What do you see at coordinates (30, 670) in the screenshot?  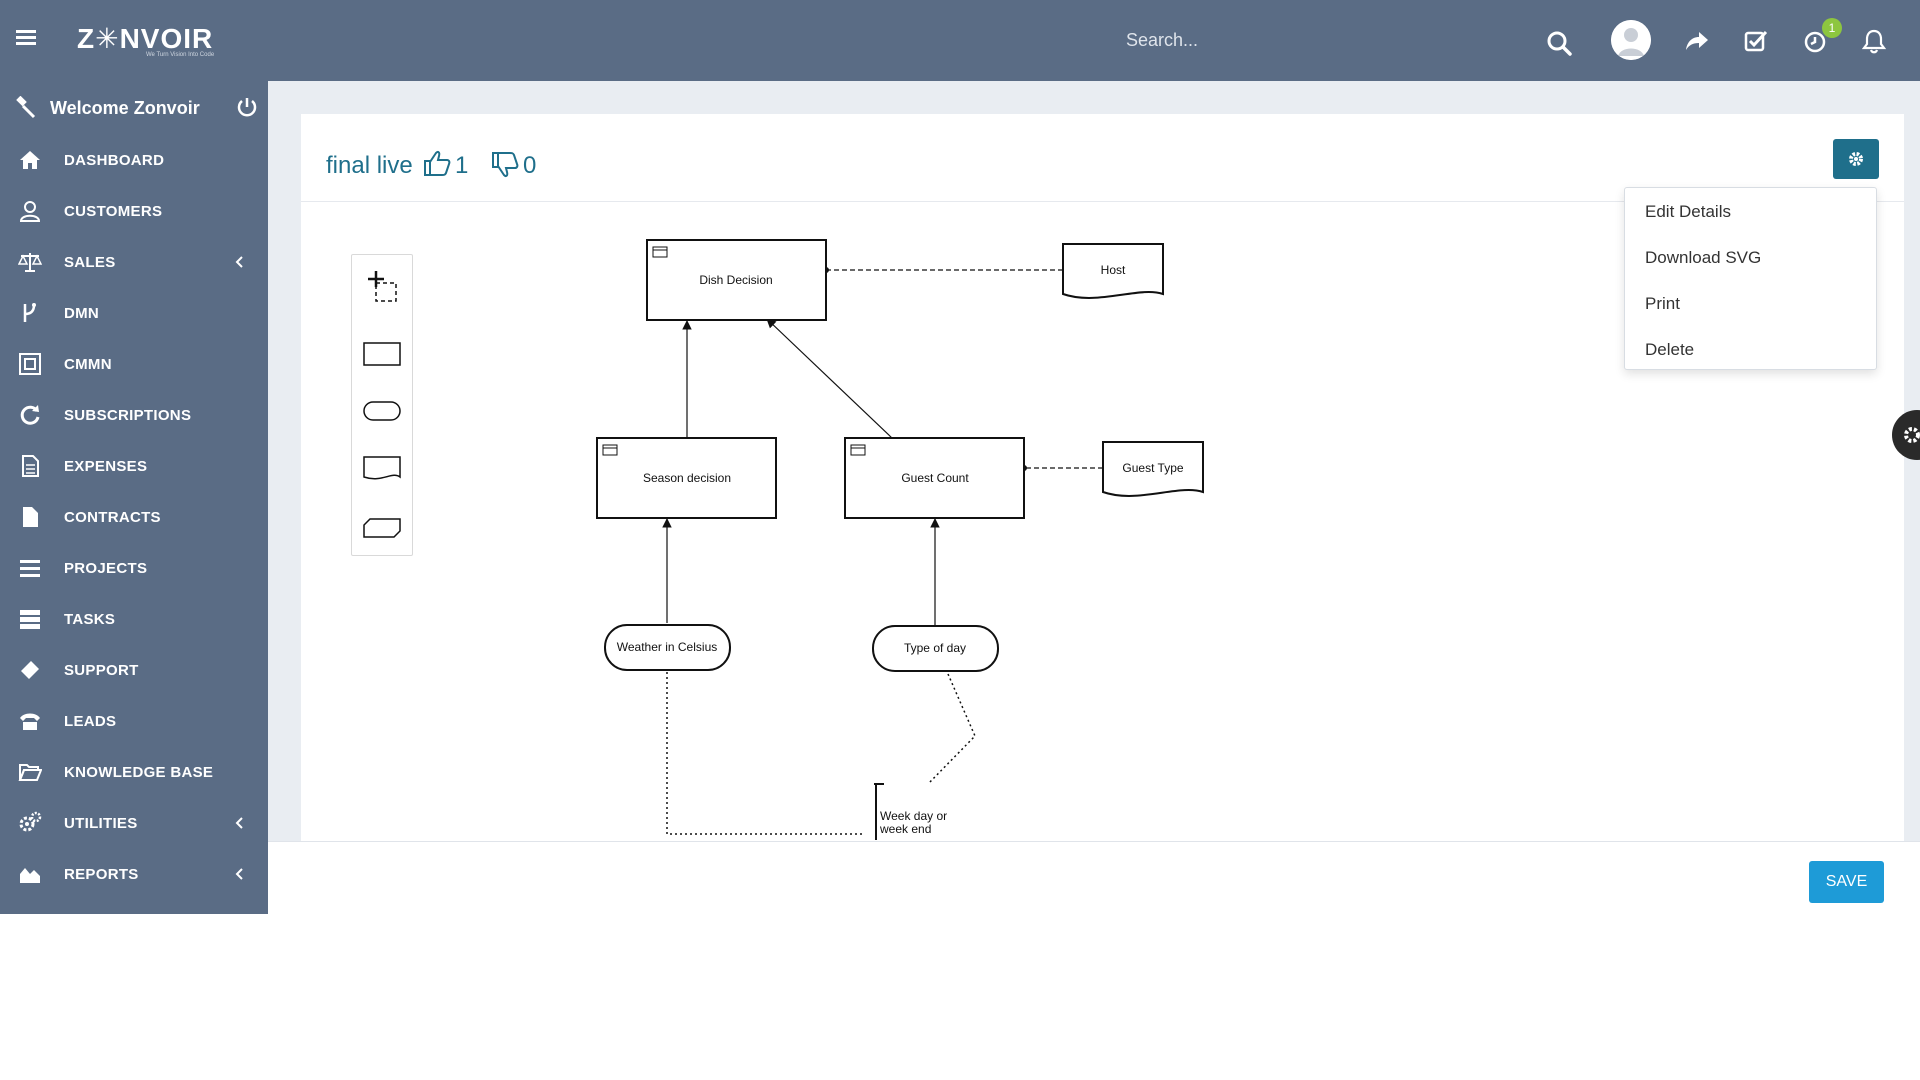 I see `ticket-icon` at bounding box center [30, 670].